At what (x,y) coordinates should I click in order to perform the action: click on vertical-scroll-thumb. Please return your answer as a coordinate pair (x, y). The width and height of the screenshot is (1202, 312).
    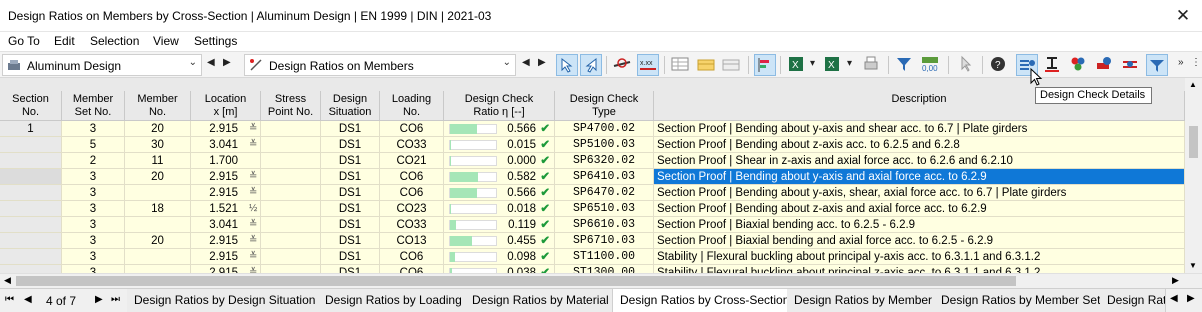
    Looking at the image, I should click on (1193, 142).